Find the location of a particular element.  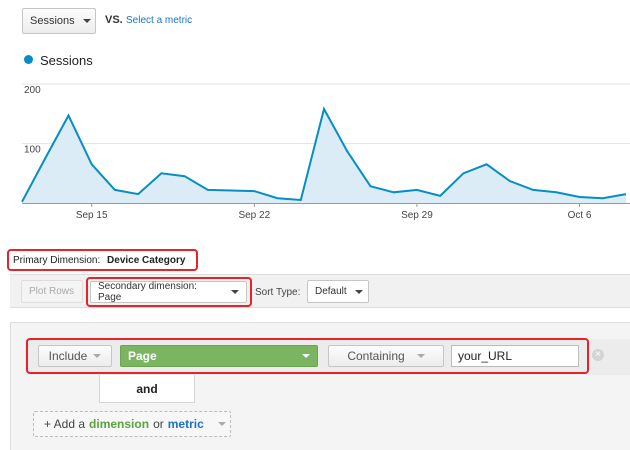

primary-dimension-value: Device Category is located at coordinates (146, 260).